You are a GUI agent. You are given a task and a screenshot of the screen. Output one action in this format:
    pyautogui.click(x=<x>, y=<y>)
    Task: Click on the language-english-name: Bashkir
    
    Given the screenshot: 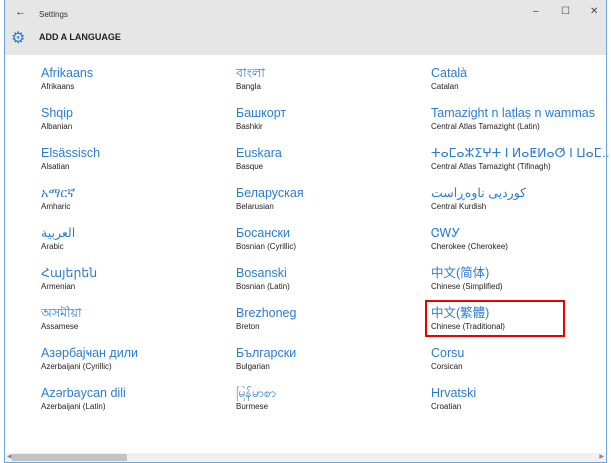 What is the action you would take?
    pyautogui.click(x=249, y=126)
    